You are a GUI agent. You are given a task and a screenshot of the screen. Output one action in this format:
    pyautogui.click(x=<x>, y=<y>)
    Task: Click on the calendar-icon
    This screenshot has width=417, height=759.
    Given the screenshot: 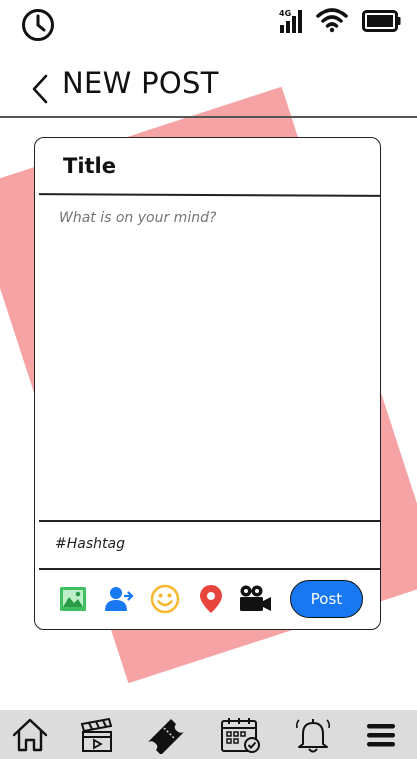 What is the action you would take?
    pyautogui.click(x=241, y=735)
    